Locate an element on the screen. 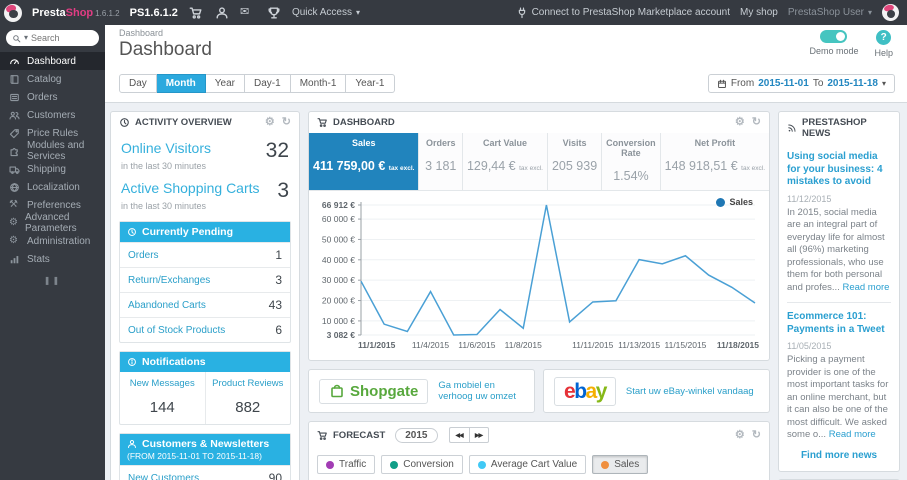 This screenshot has width=907, height=480. sidebar-collapse-handle: ❚❚ is located at coordinates (52, 280).